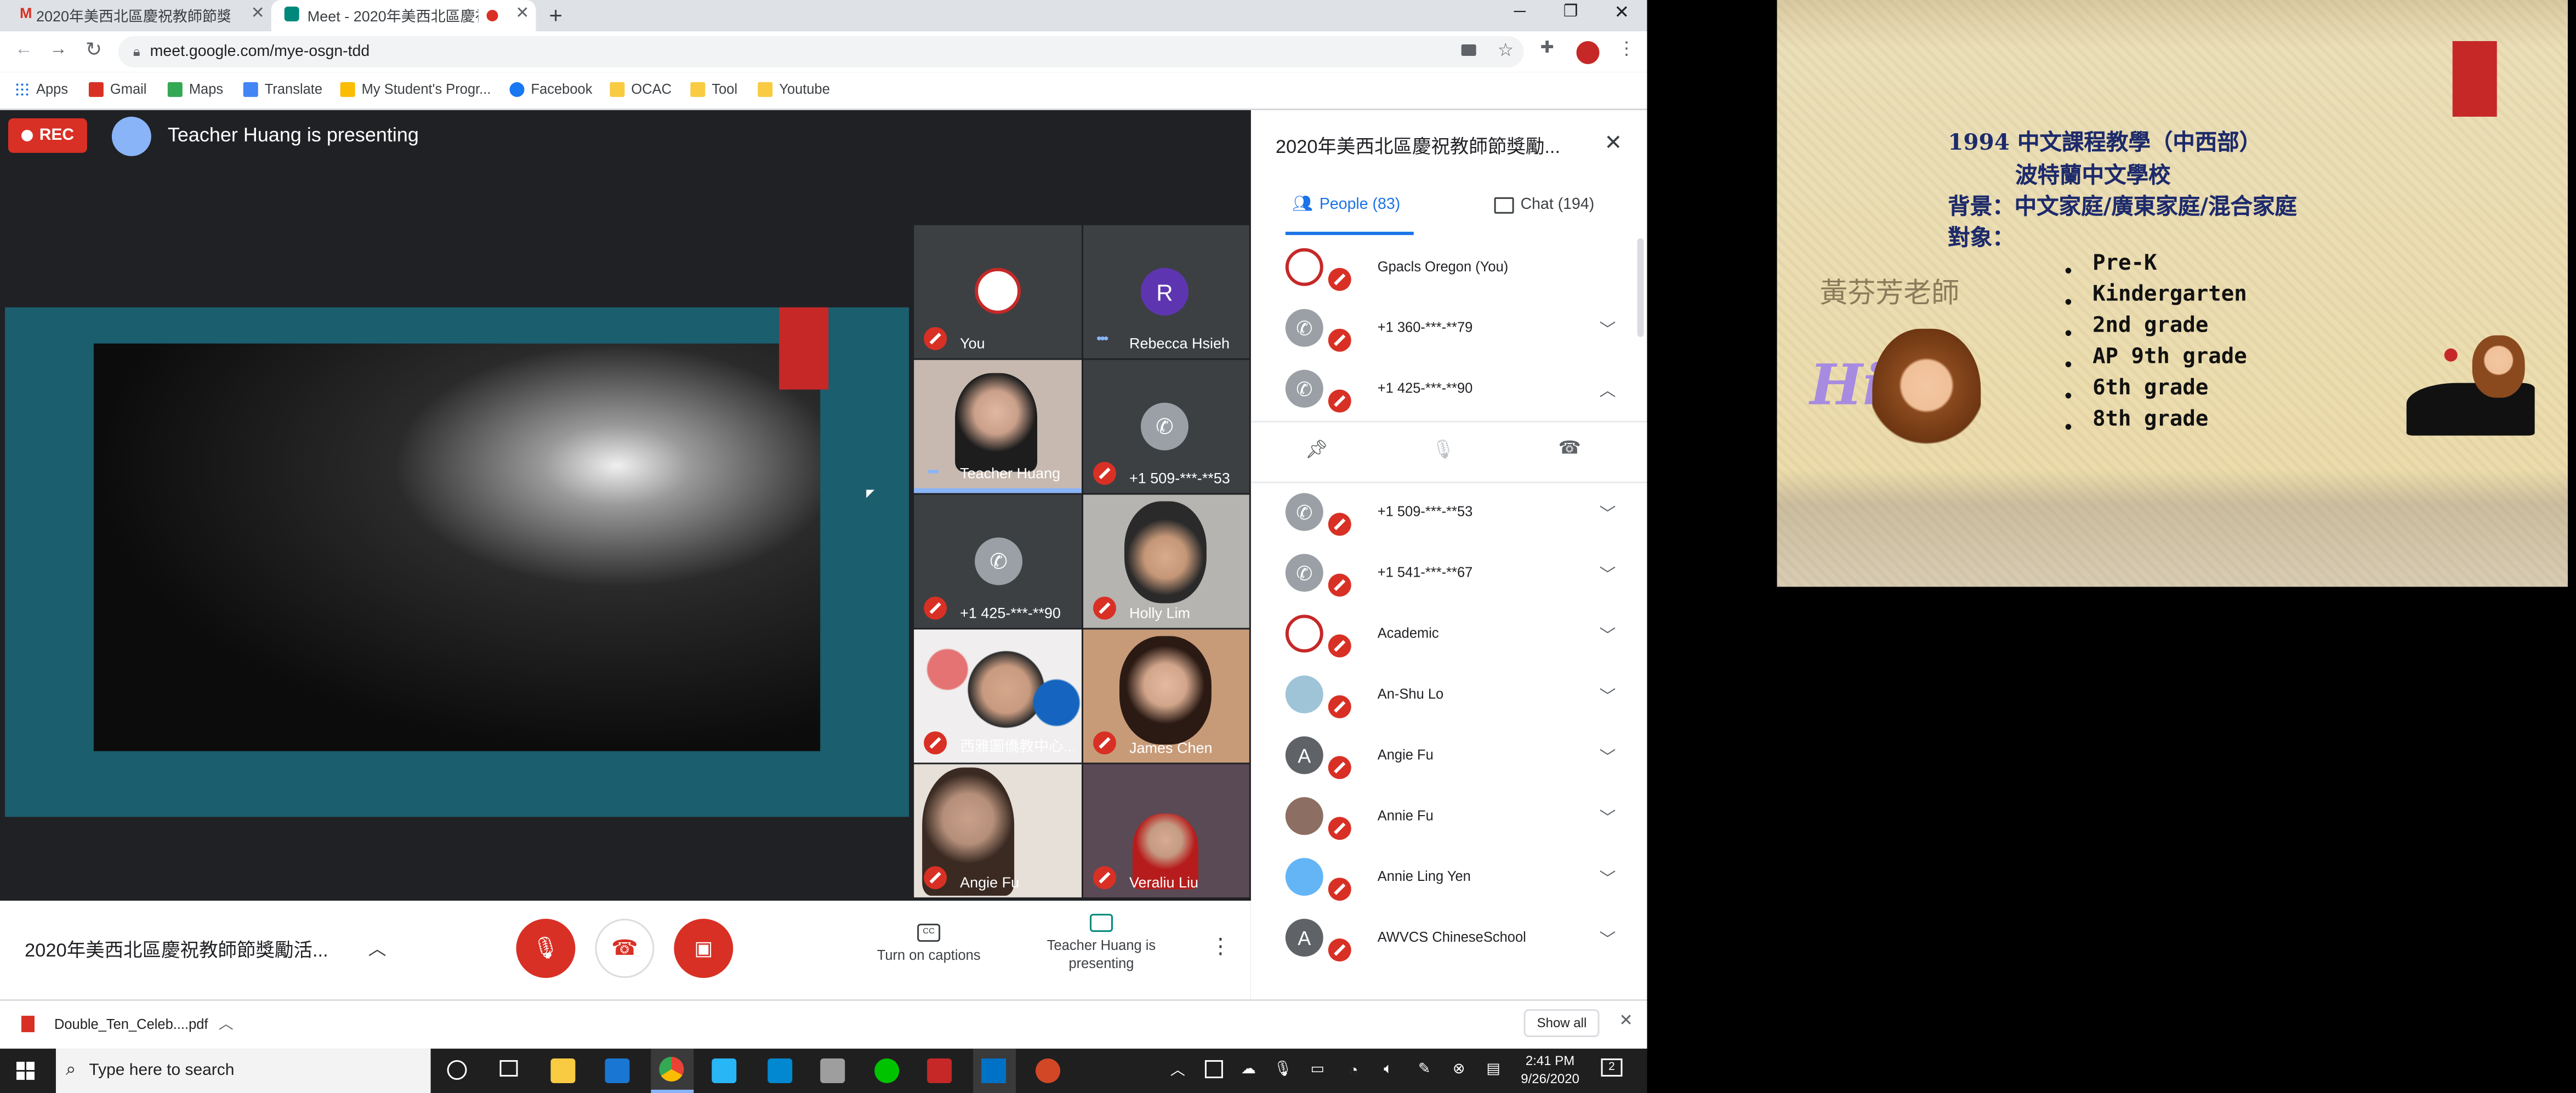 The height and width of the screenshot is (1093, 2576). Describe the element at coordinates (282, 89) in the screenshot. I see `bookmark-translate: Translate` at that location.